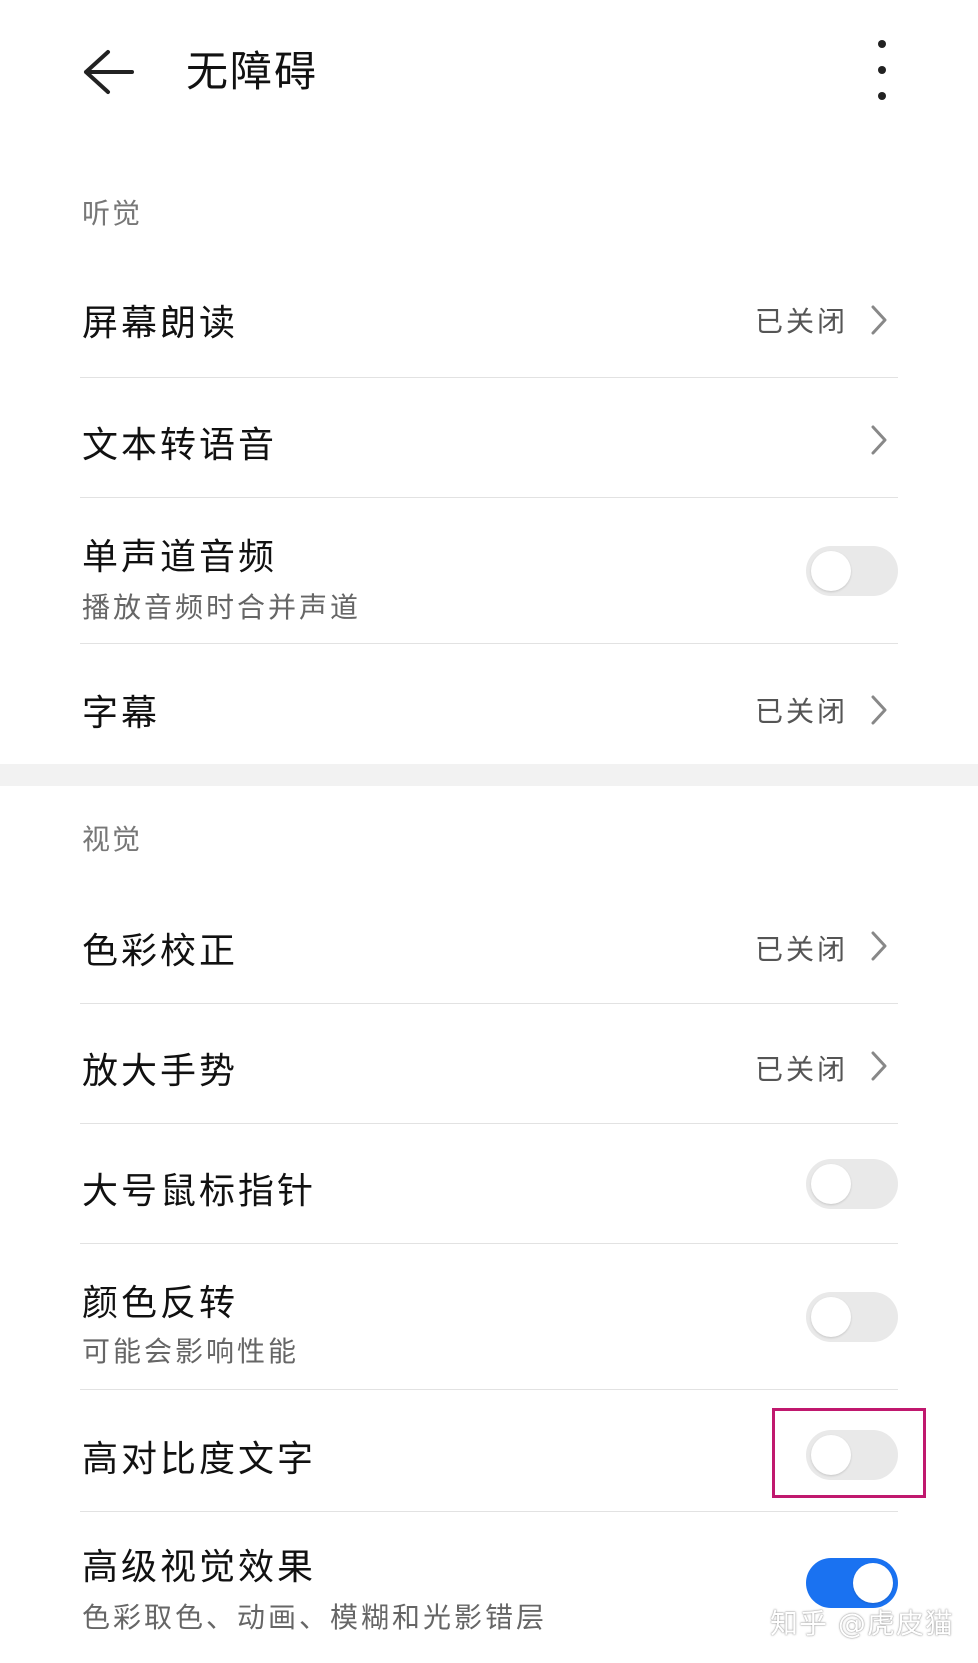  I want to click on row-title: 屏幕朗读, so click(160, 323).